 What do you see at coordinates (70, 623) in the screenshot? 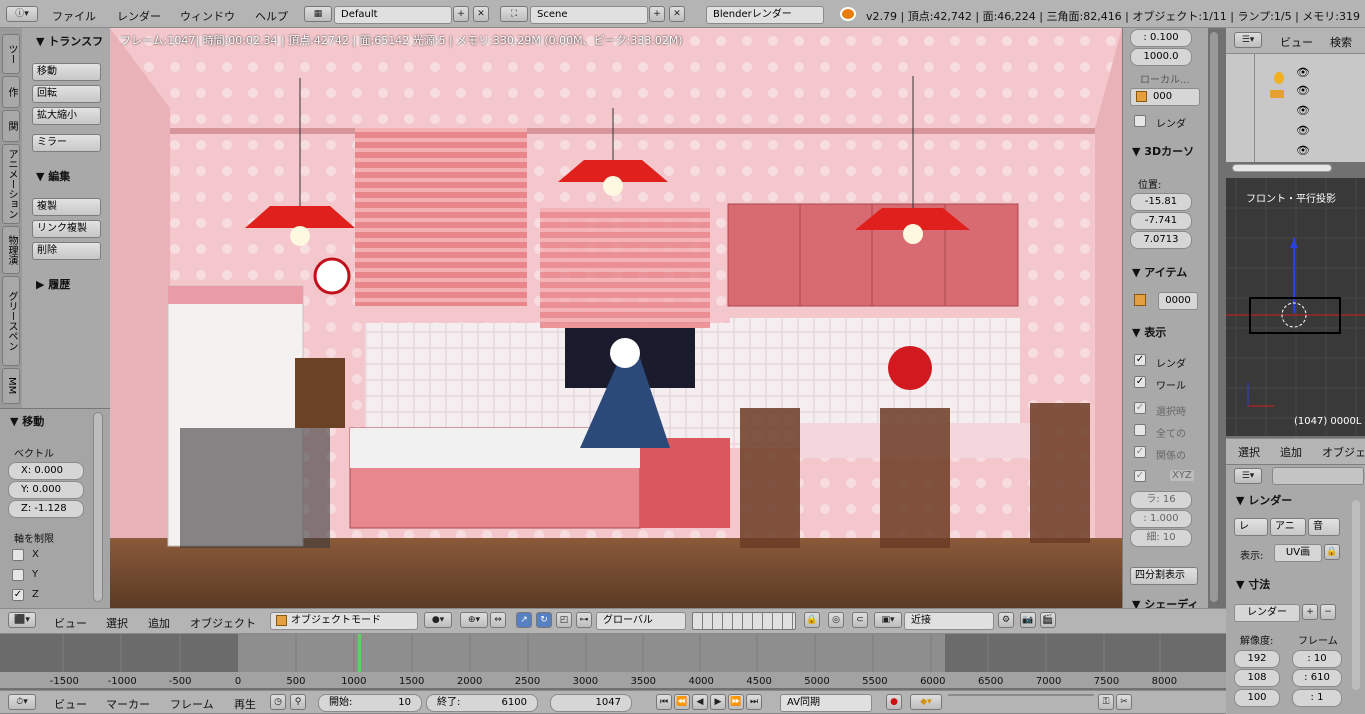
I see `3d-view-menu: ビュー` at bounding box center [70, 623].